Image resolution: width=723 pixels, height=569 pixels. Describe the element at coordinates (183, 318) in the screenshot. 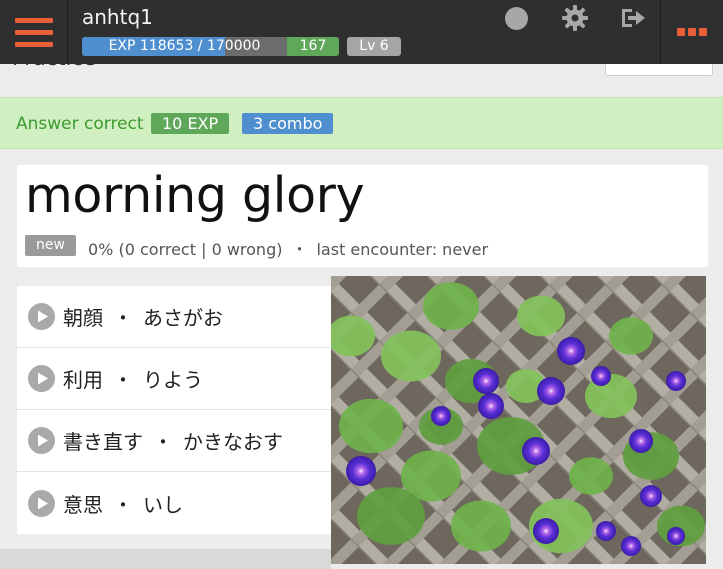

I see `reading-kana: あさがお` at that location.